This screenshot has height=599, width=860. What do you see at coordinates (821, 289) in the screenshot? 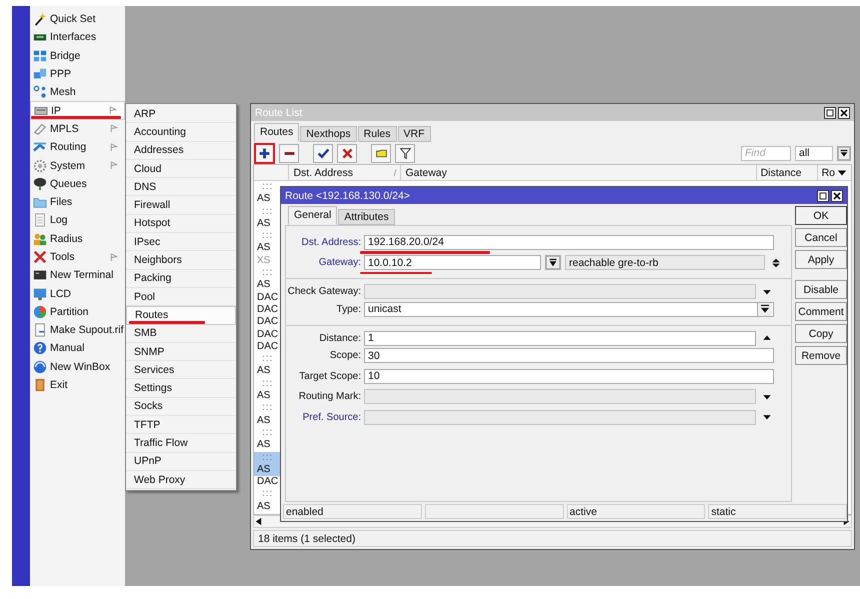
I see `dialog-button: Disable` at bounding box center [821, 289].